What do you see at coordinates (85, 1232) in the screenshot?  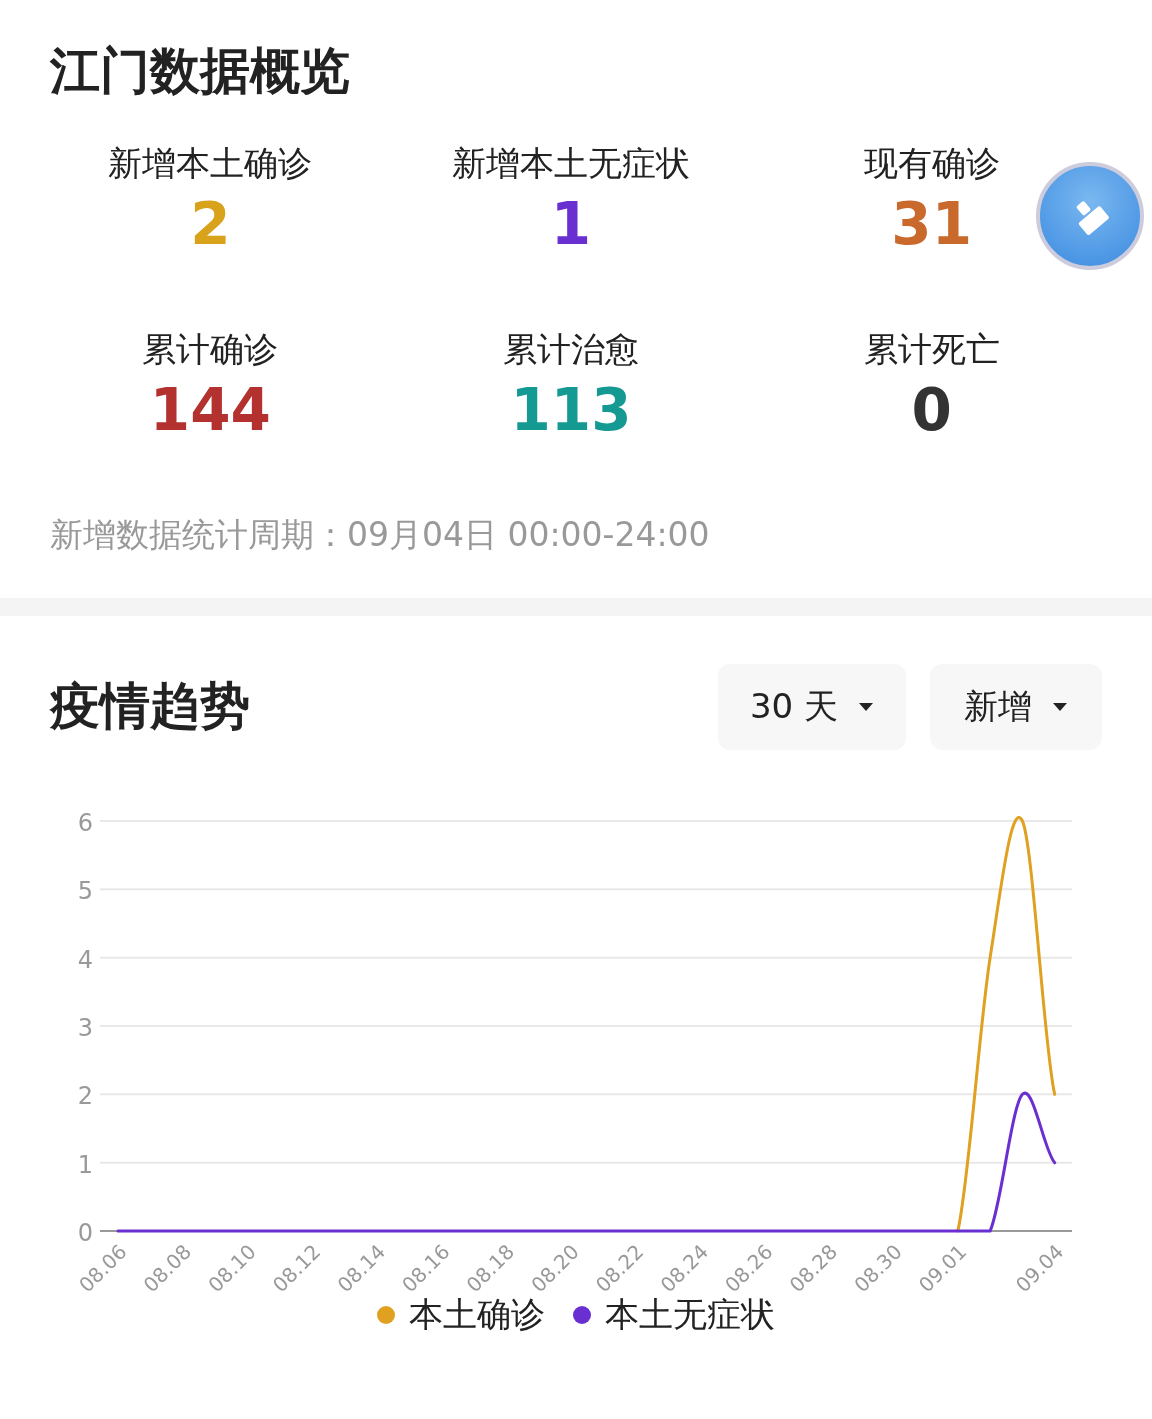 I see `axis-tick-label: 0` at bounding box center [85, 1232].